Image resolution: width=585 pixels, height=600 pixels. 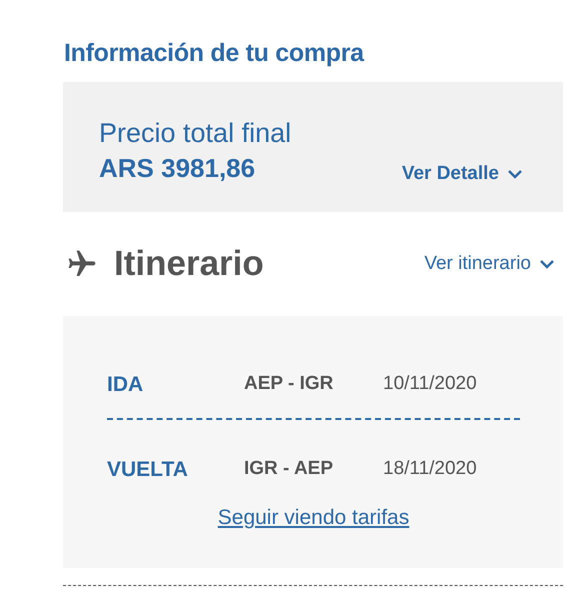 What do you see at coordinates (125, 385) in the screenshot?
I see `leg-label: IDA` at bounding box center [125, 385].